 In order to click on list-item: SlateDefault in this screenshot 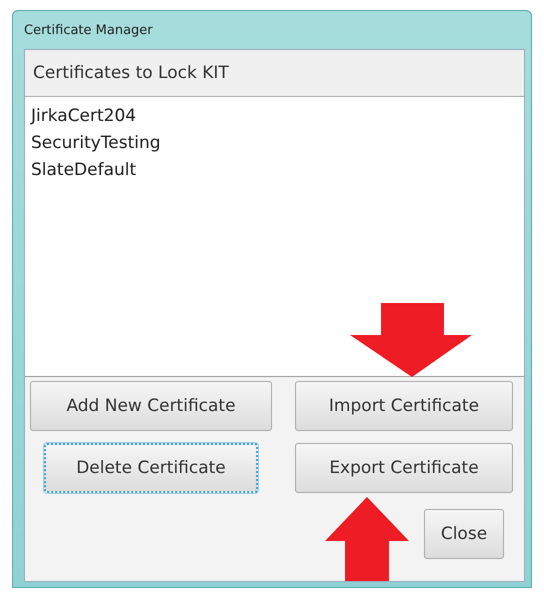, I will do `click(84, 170)`.